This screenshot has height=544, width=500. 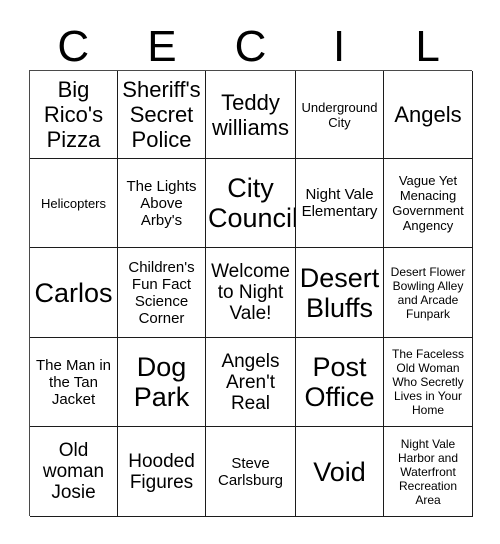 I want to click on bingo-cell: Underground City, so click(x=340, y=115).